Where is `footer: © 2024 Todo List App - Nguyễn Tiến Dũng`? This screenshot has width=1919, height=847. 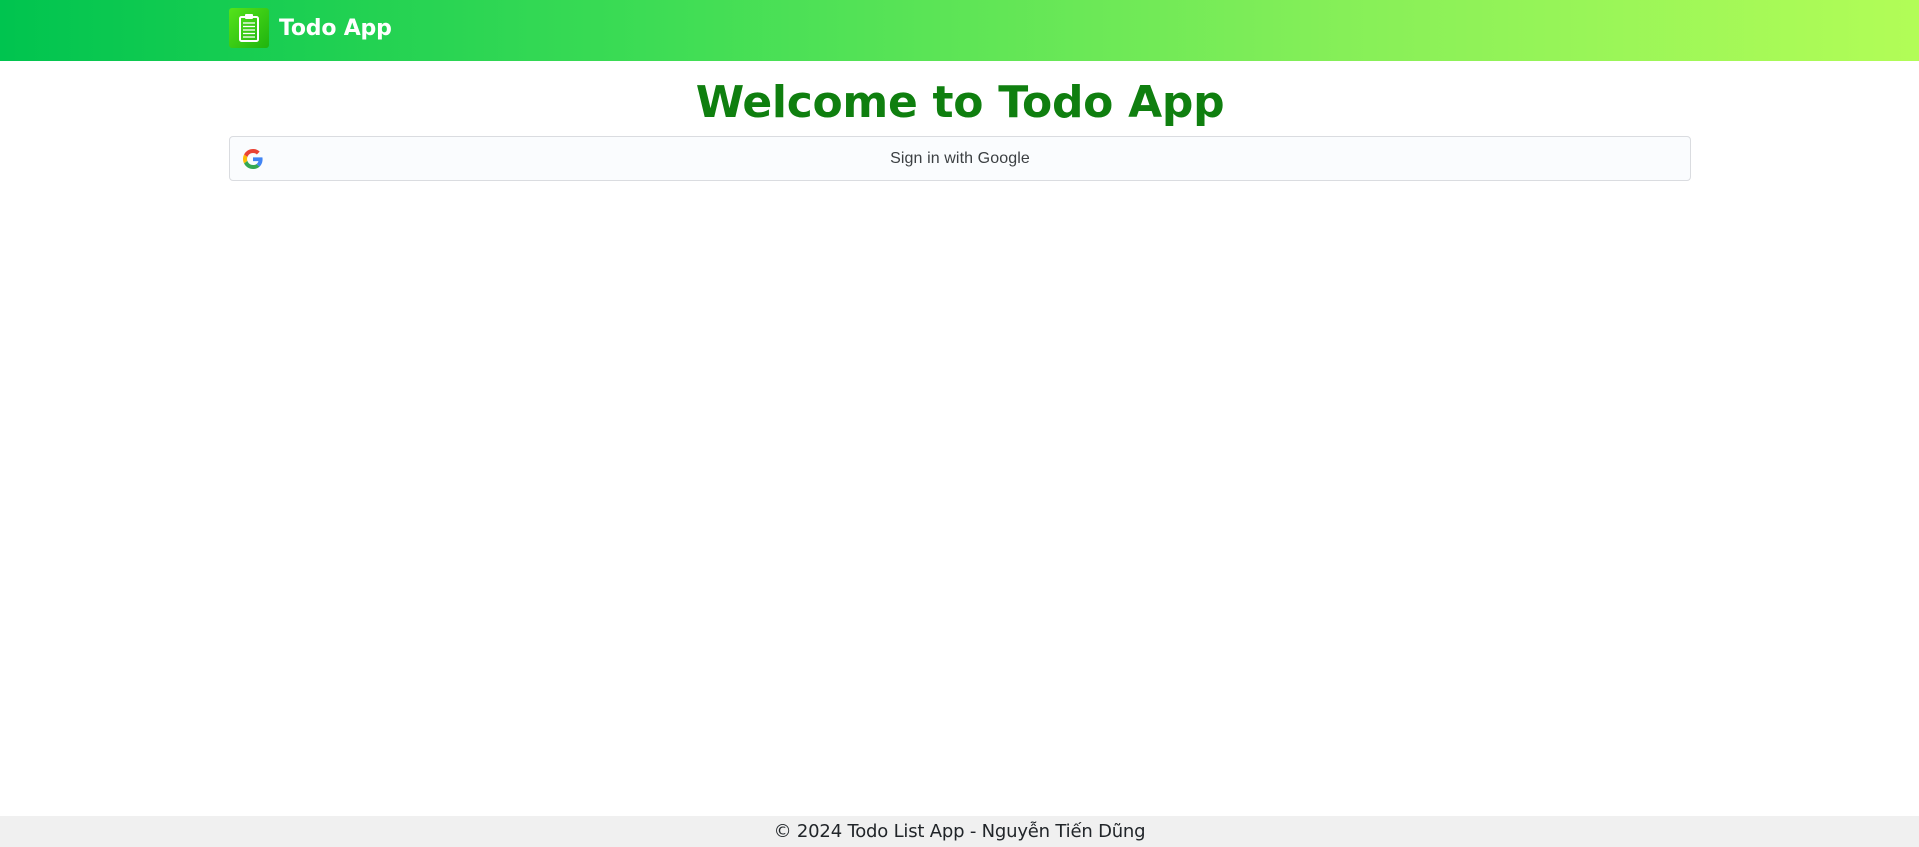
footer: © 2024 Todo List App - Nguyễn Tiến Dũng is located at coordinates (959, 831).